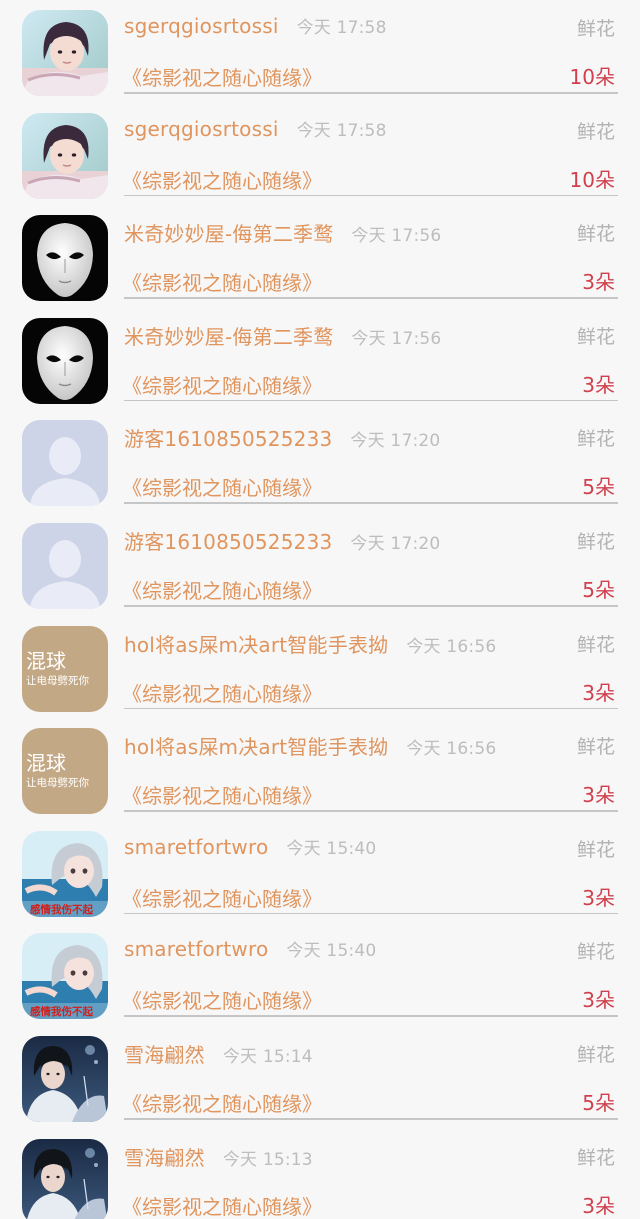 The width and height of the screenshot is (640, 1219). Describe the element at coordinates (320, 1077) in the screenshot. I see `gift-record-row: 雪海翩然 今天 15:14 鲜花《综影视之随心随缘》 5朵` at that location.